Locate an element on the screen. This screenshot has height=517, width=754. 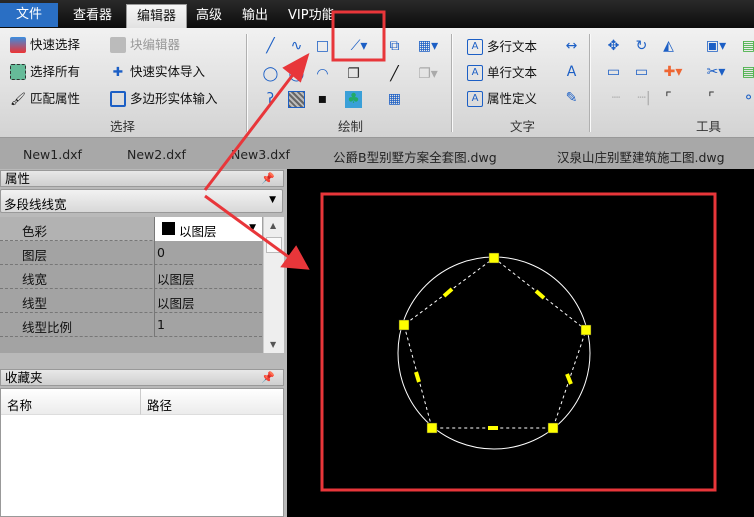
label: 多边形实体输入 is located at coordinates (174, 98).